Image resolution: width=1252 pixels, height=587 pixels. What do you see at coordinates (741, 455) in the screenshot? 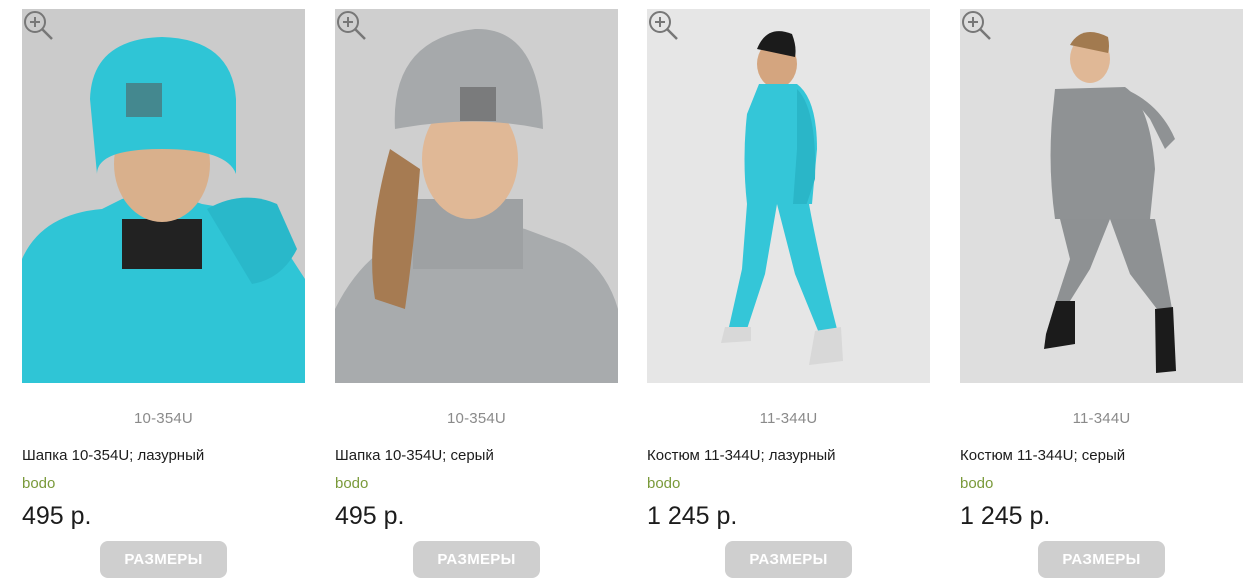
I see `product-title: Костюм 11-344U; лазурный` at bounding box center [741, 455].